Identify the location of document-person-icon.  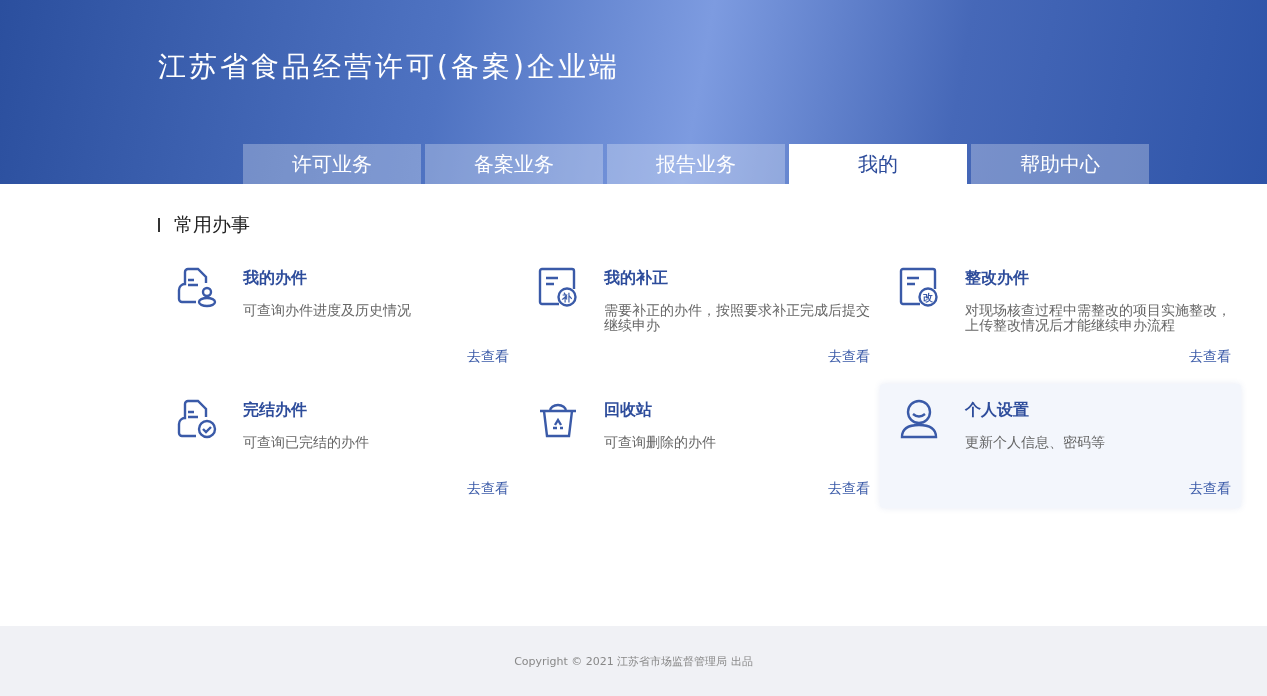
(197, 287).